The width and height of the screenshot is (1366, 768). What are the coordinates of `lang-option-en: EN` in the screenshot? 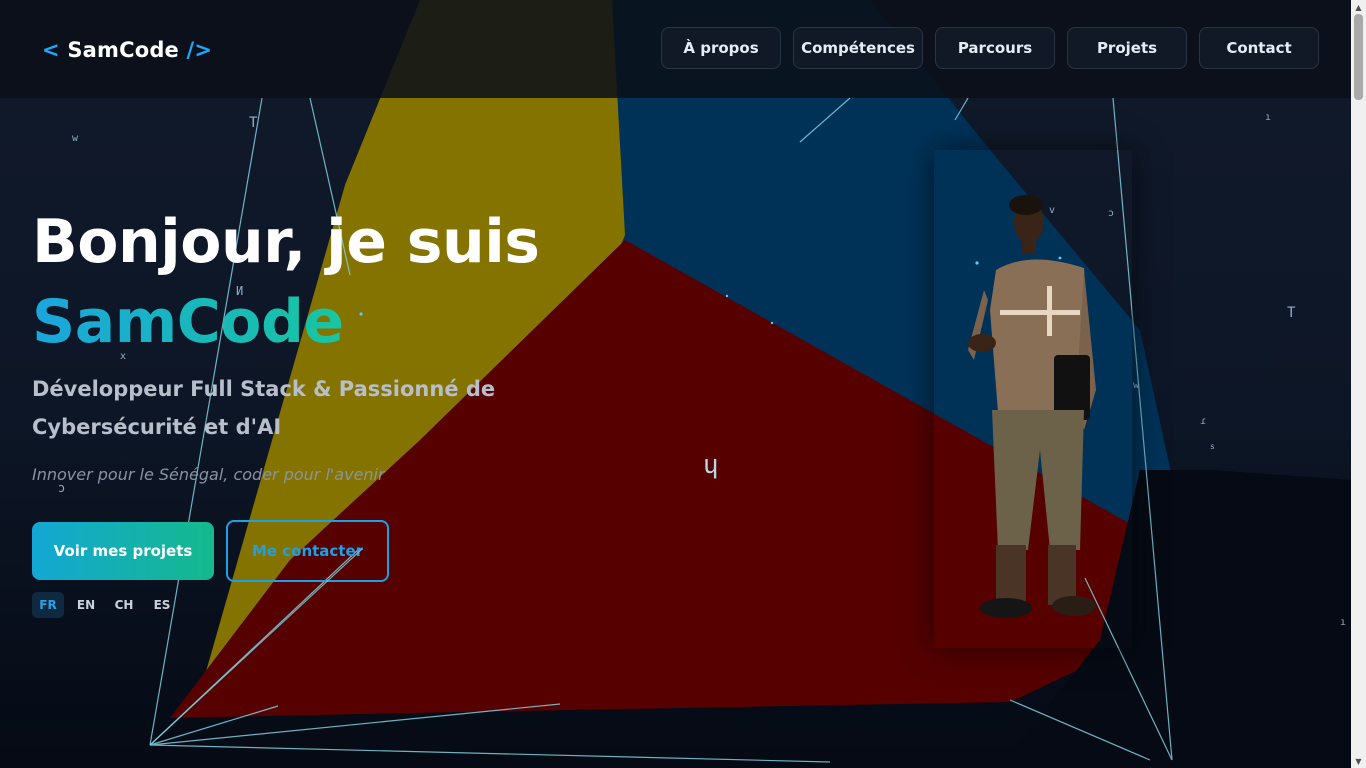 It's located at (86, 605).